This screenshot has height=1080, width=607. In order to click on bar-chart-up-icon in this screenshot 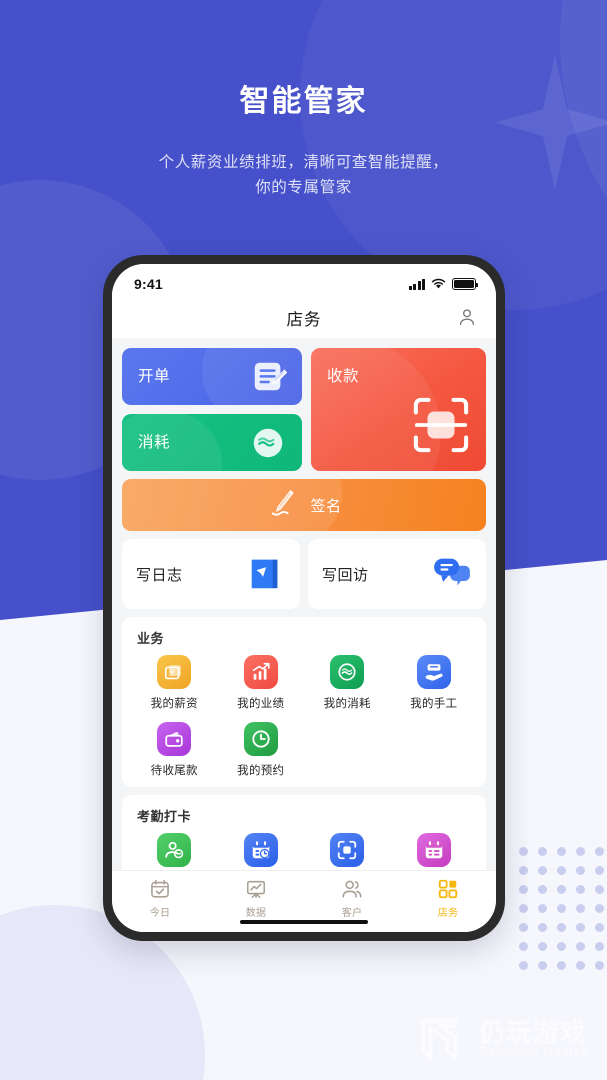, I will do `click(260, 672)`.